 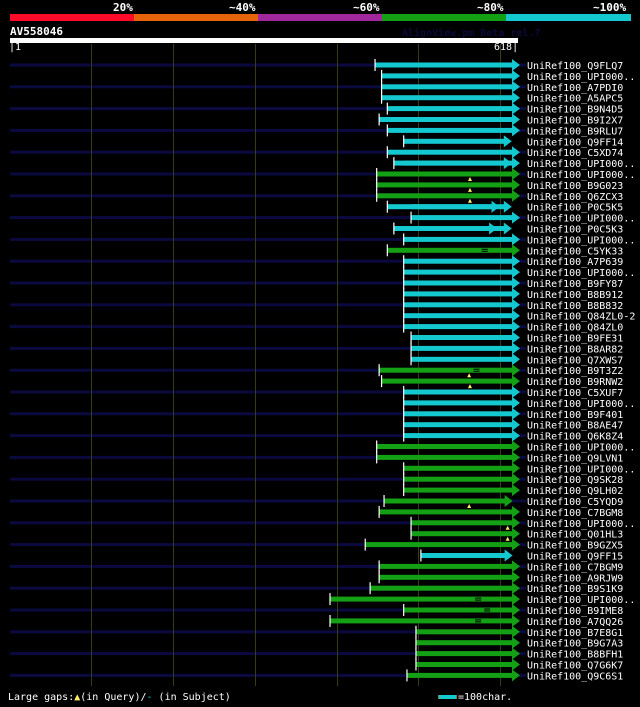 I want to click on hit-label: UniRef100_B9IME8, so click(x=575, y=611).